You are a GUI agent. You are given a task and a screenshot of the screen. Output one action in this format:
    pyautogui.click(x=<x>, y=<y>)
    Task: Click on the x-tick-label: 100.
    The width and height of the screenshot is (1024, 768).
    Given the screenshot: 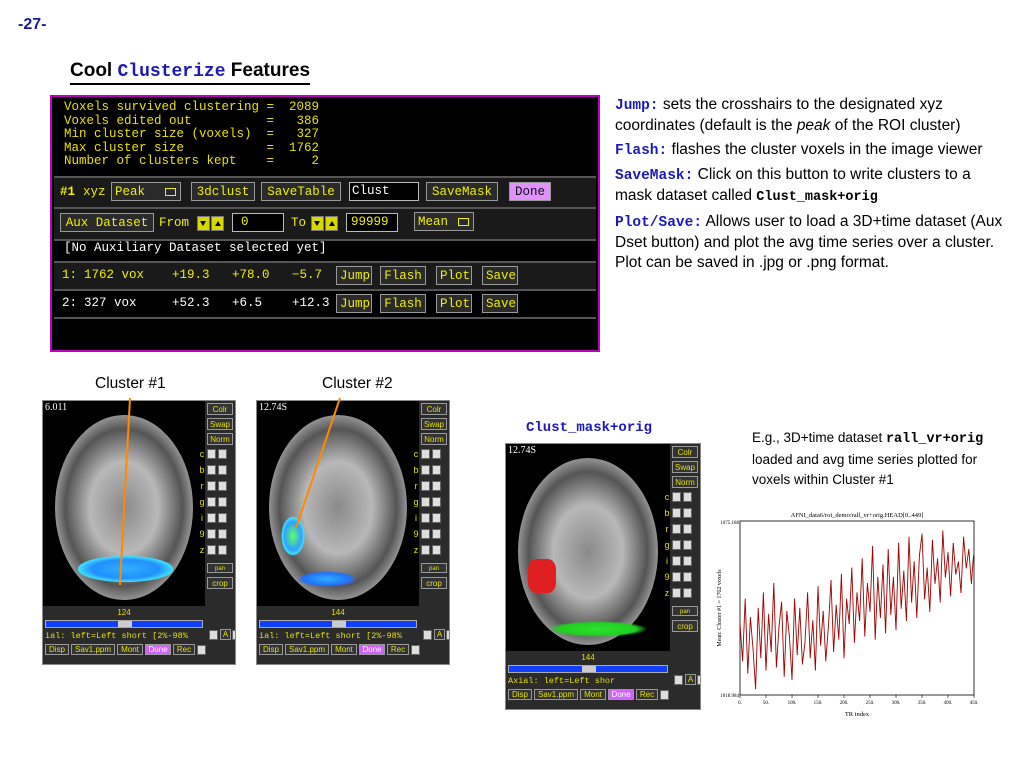 What is the action you would take?
    pyautogui.click(x=792, y=703)
    